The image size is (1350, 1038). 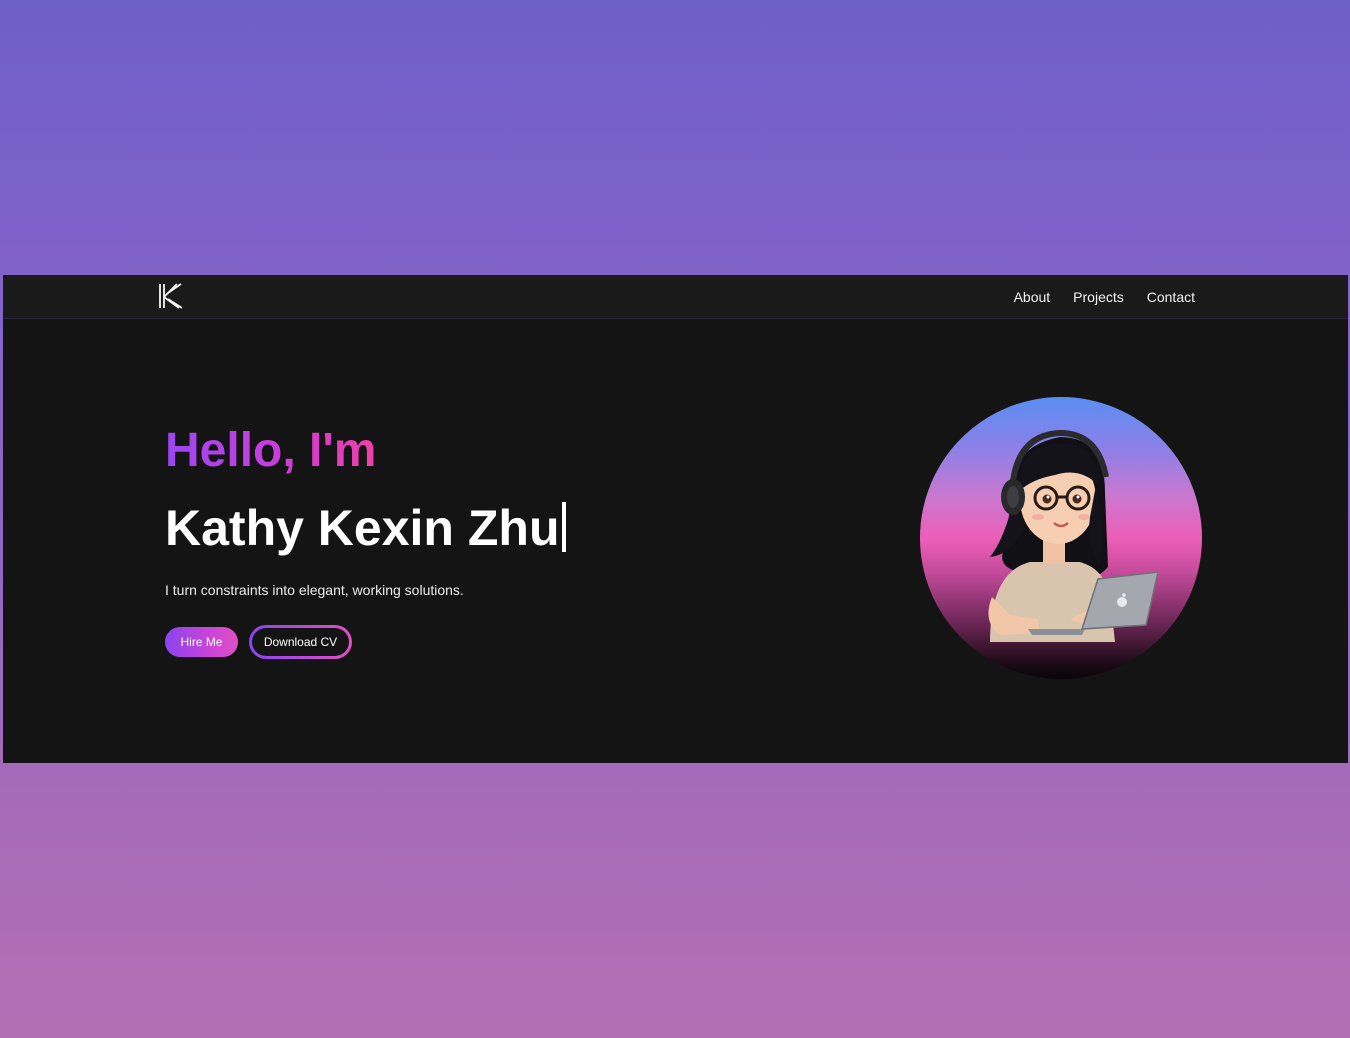 I want to click on nav-link-contact: Contact, so click(x=1171, y=297).